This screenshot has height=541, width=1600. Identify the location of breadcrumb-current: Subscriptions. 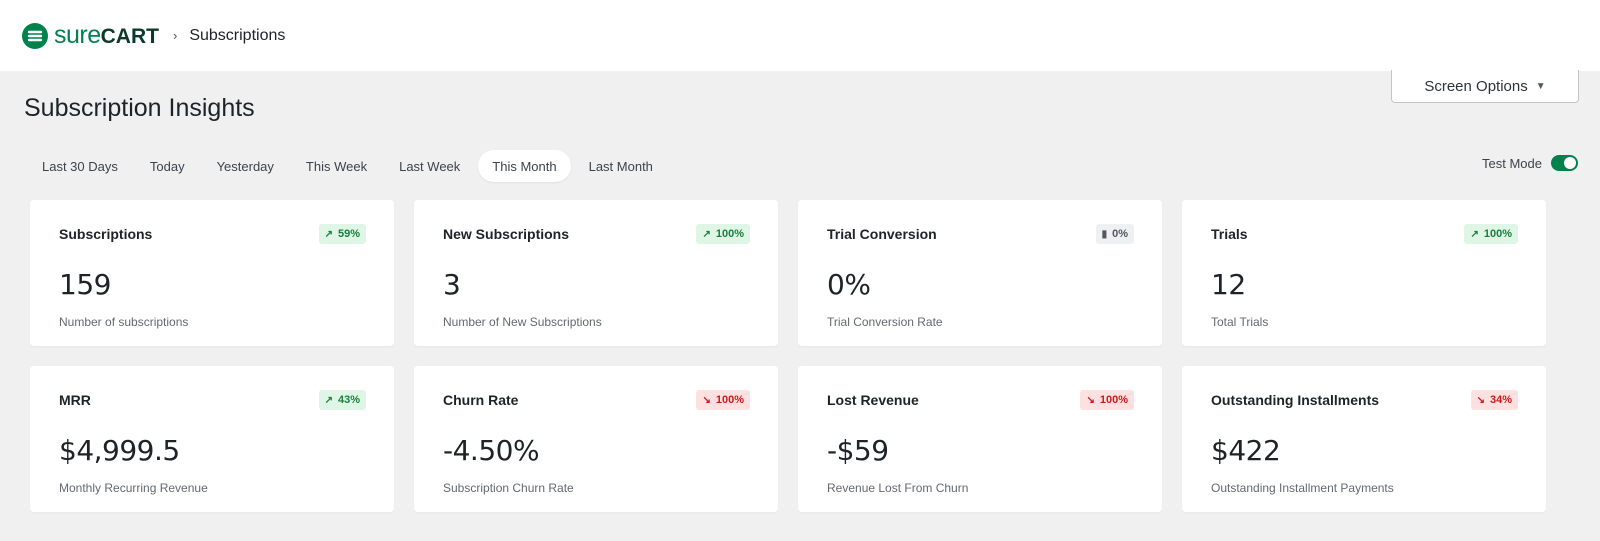
(237, 35).